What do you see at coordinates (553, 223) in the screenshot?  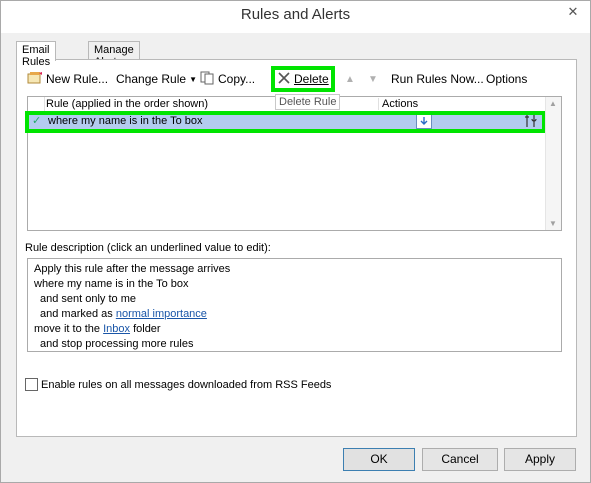 I see `scroll-down-icon: ▼` at bounding box center [553, 223].